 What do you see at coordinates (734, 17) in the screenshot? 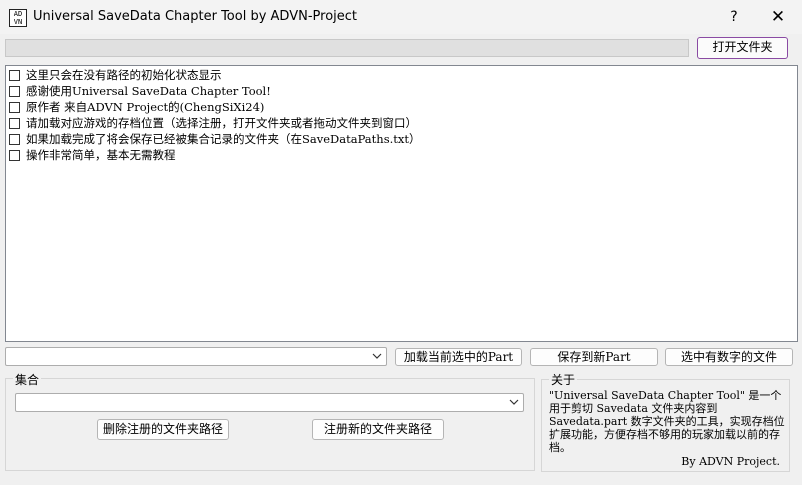
I see `help-button: ?` at bounding box center [734, 17].